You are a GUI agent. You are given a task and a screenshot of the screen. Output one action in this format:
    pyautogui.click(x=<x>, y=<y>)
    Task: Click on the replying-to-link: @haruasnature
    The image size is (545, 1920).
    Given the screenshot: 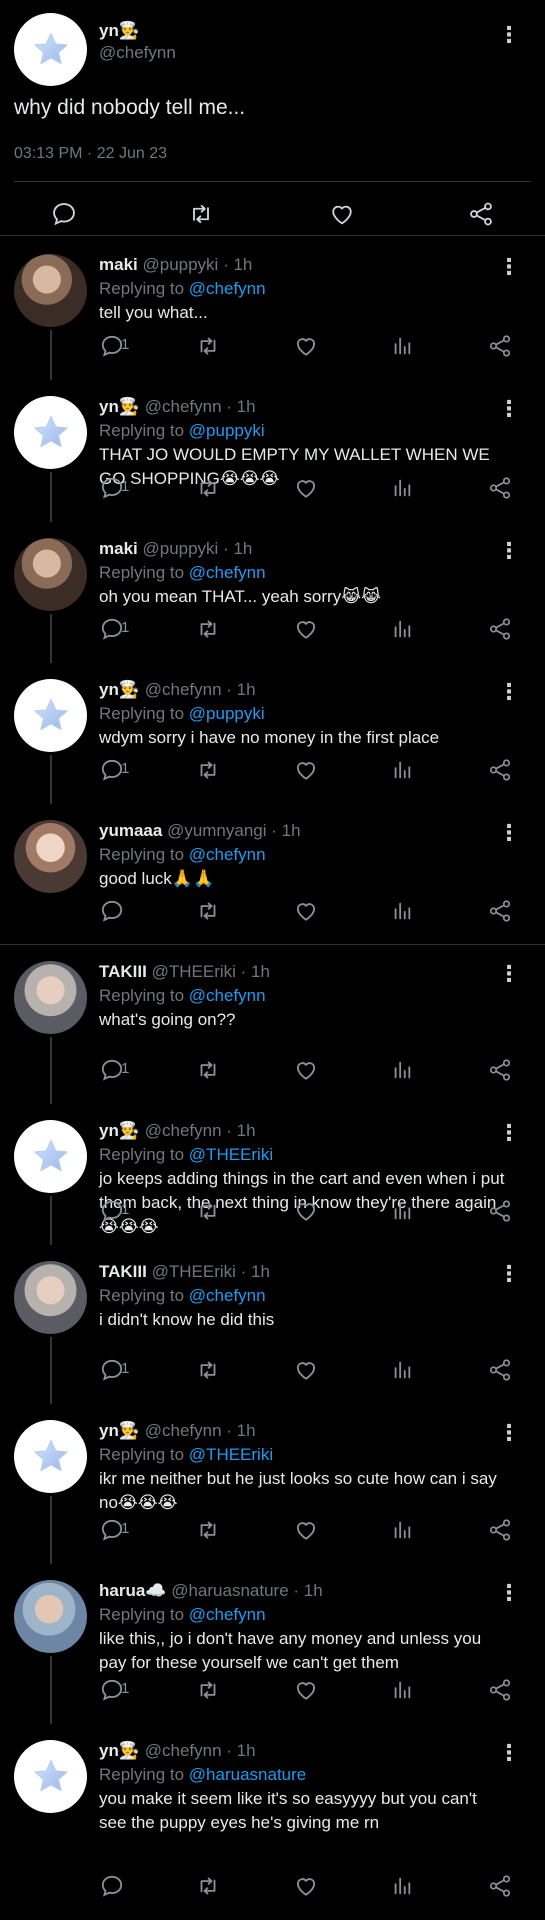 What is the action you would take?
    pyautogui.click(x=247, y=1774)
    